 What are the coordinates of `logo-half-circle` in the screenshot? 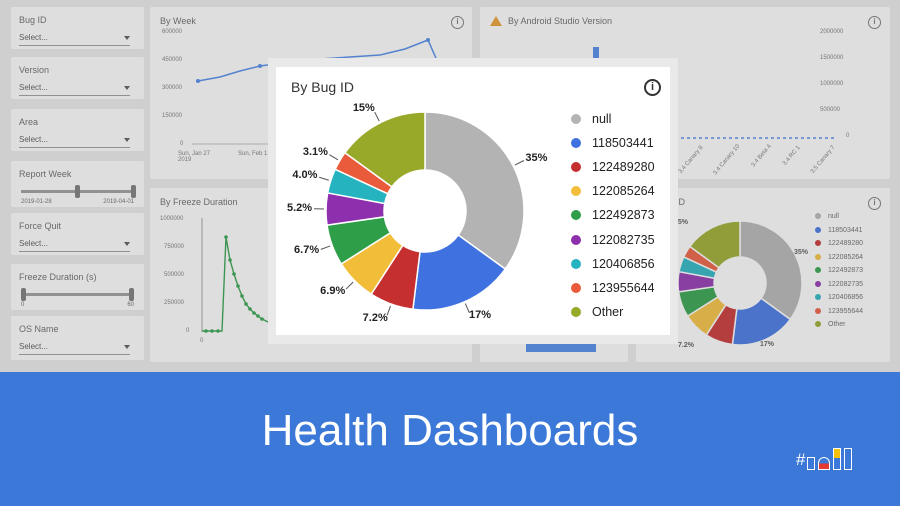 It's located at (824, 463).